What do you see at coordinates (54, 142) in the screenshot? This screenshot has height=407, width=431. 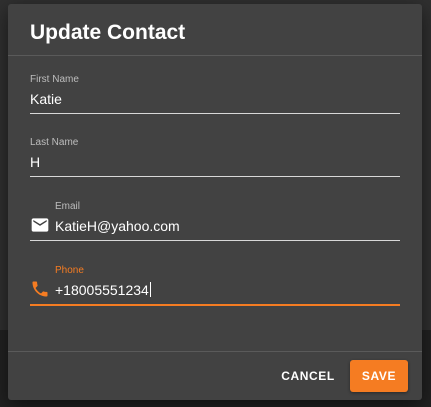 I see `last-name-label: Last Name` at bounding box center [54, 142].